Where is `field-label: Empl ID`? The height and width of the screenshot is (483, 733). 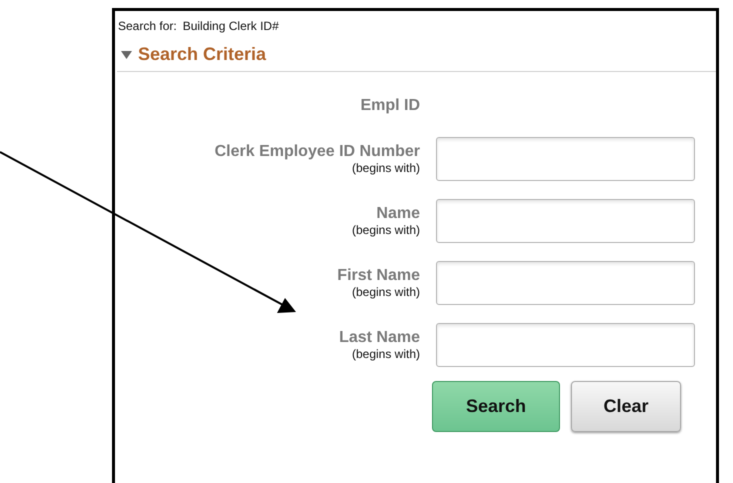
field-label: Empl ID is located at coordinates (390, 105).